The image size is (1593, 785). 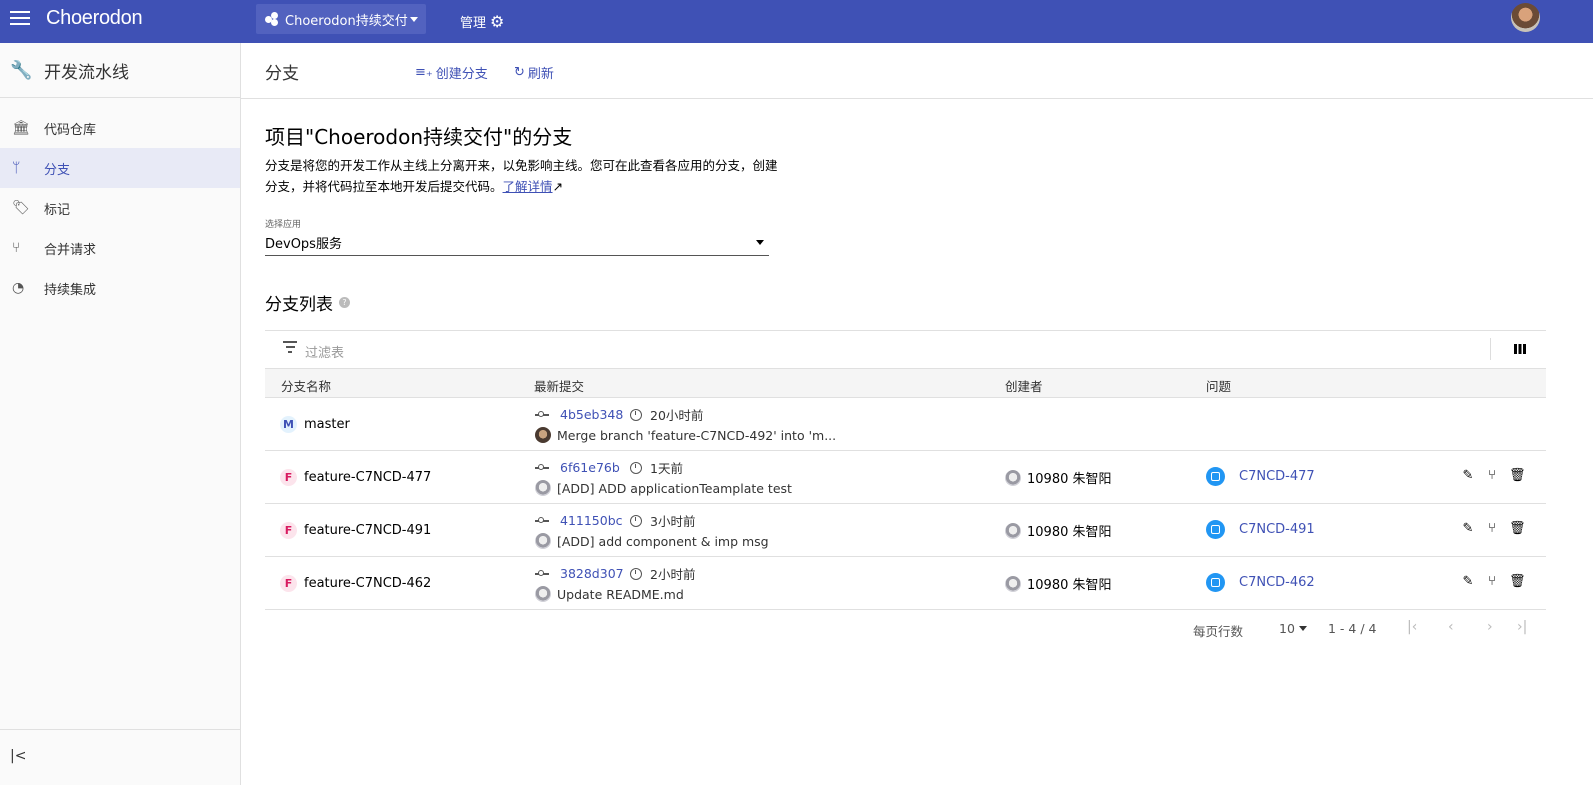 I want to click on create-branch-button: ≡₊ 创建分支, so click(x=451, y=72).